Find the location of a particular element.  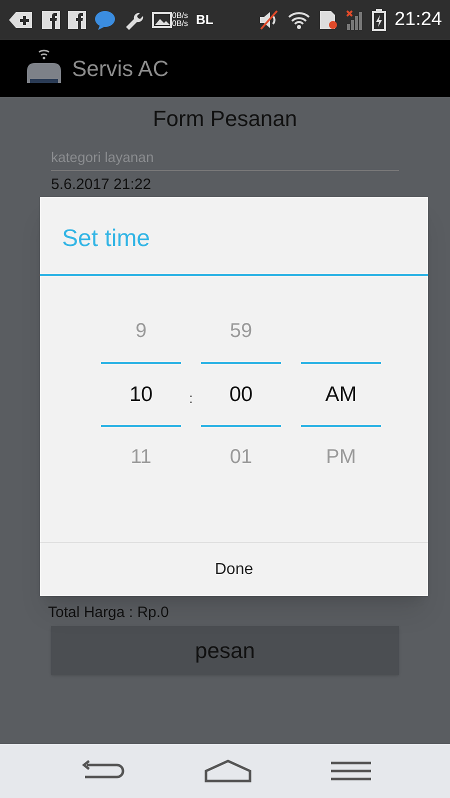

picker-option: 59 is located at coordinates (241, 331).